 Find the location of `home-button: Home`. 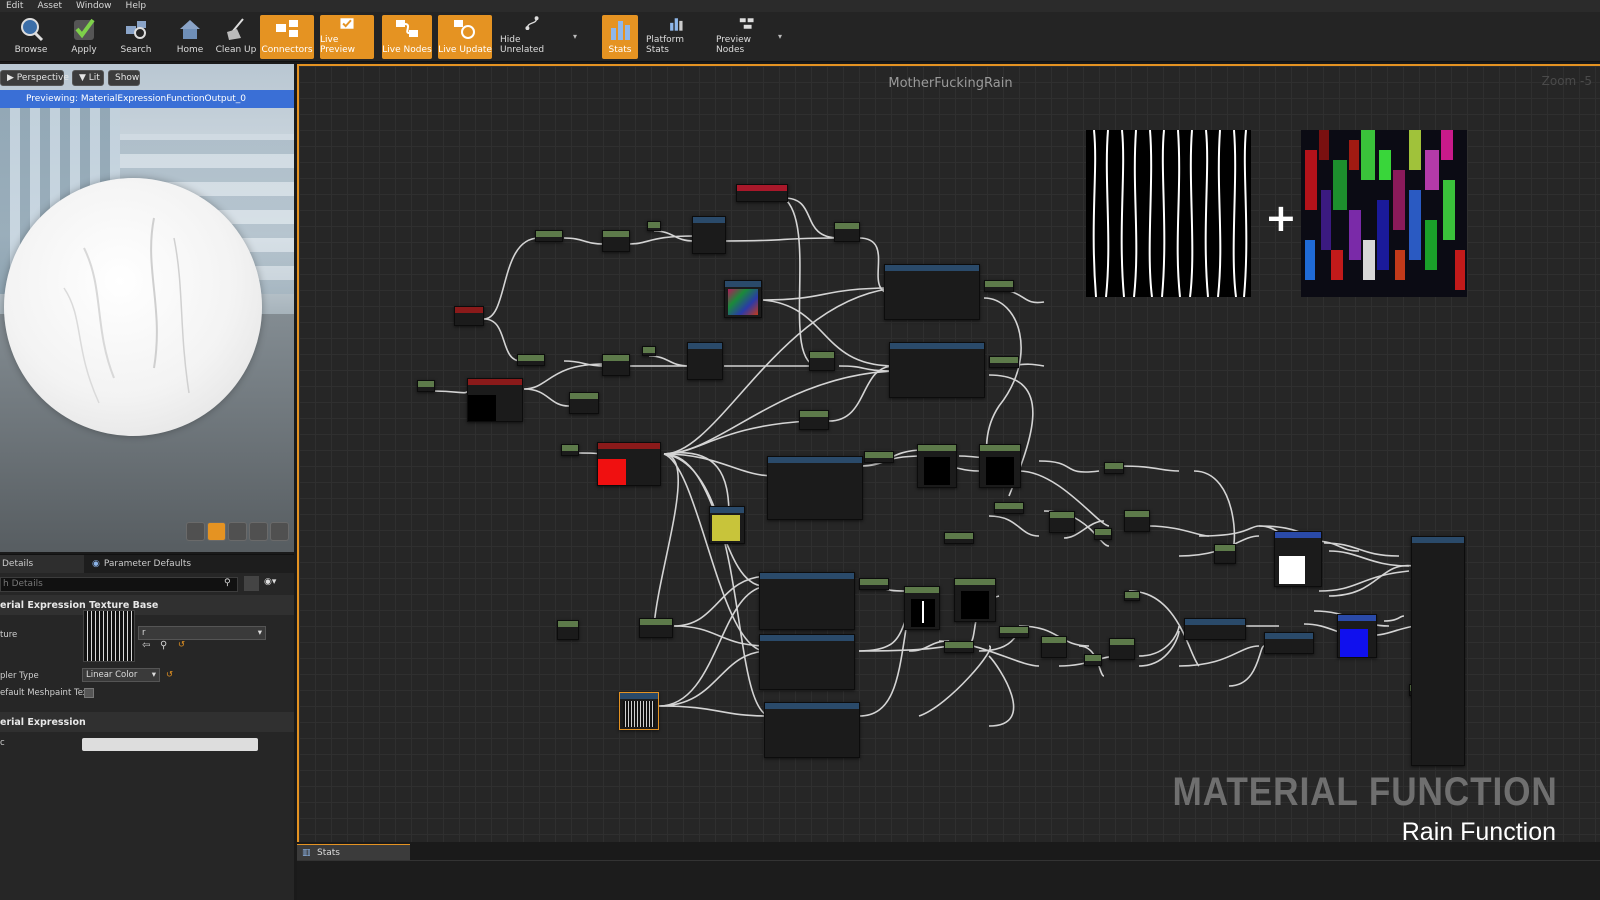

home-button: Home is located at coordinates (190, 37).